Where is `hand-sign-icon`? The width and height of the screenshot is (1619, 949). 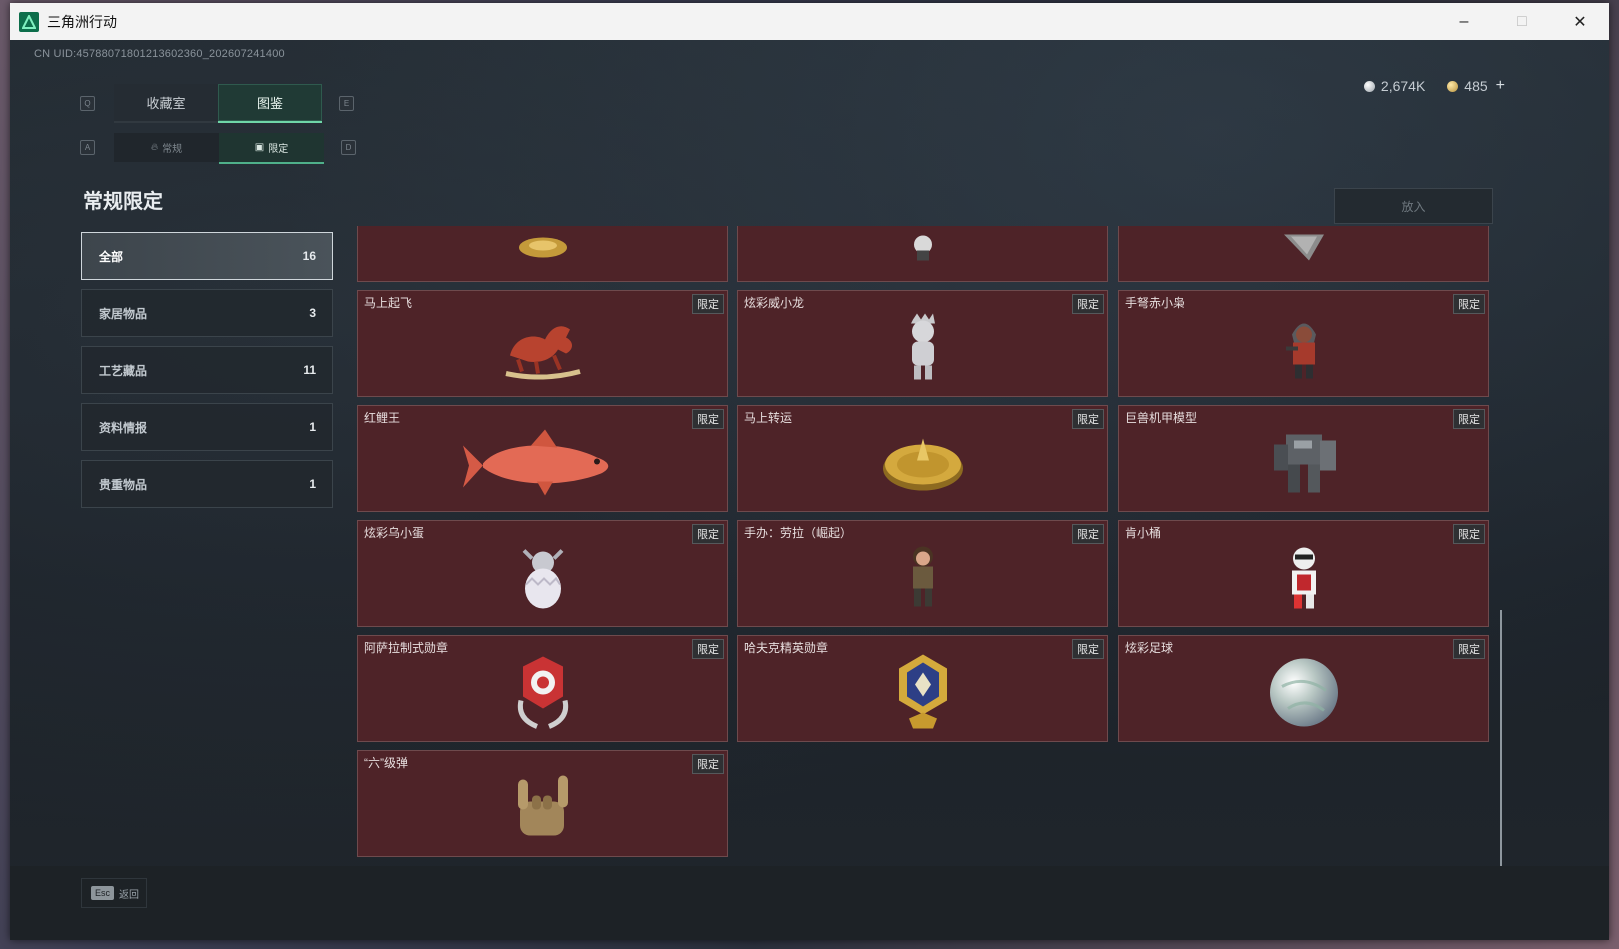
hand-sign-icon is located at coordinates (543, 809).